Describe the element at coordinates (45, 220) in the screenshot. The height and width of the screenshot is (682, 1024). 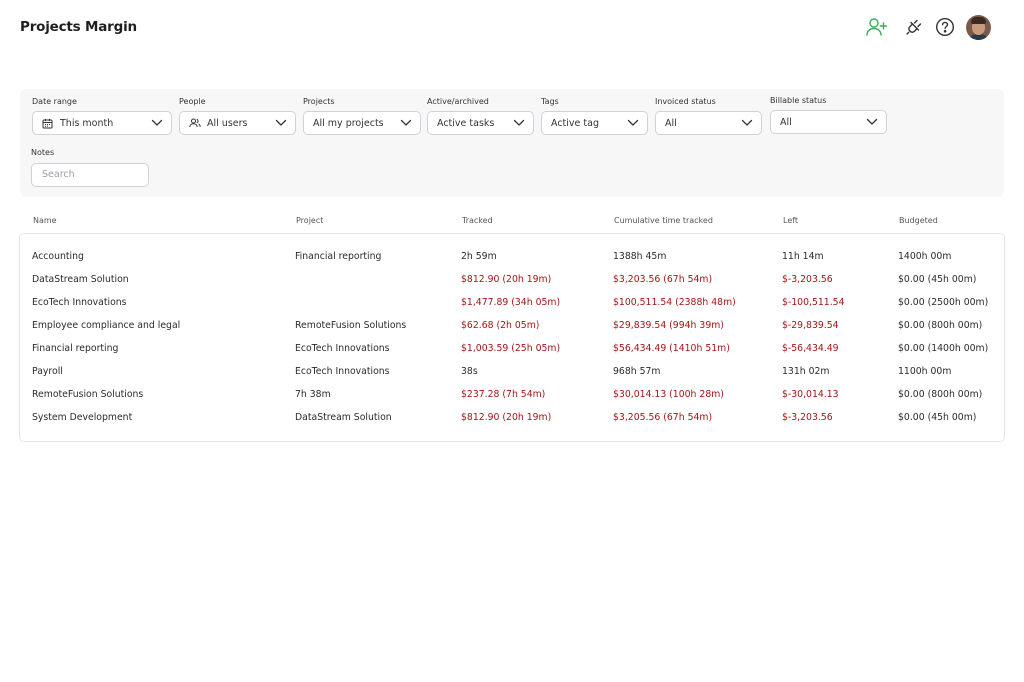
I see `col-header-name: Name` at that location.